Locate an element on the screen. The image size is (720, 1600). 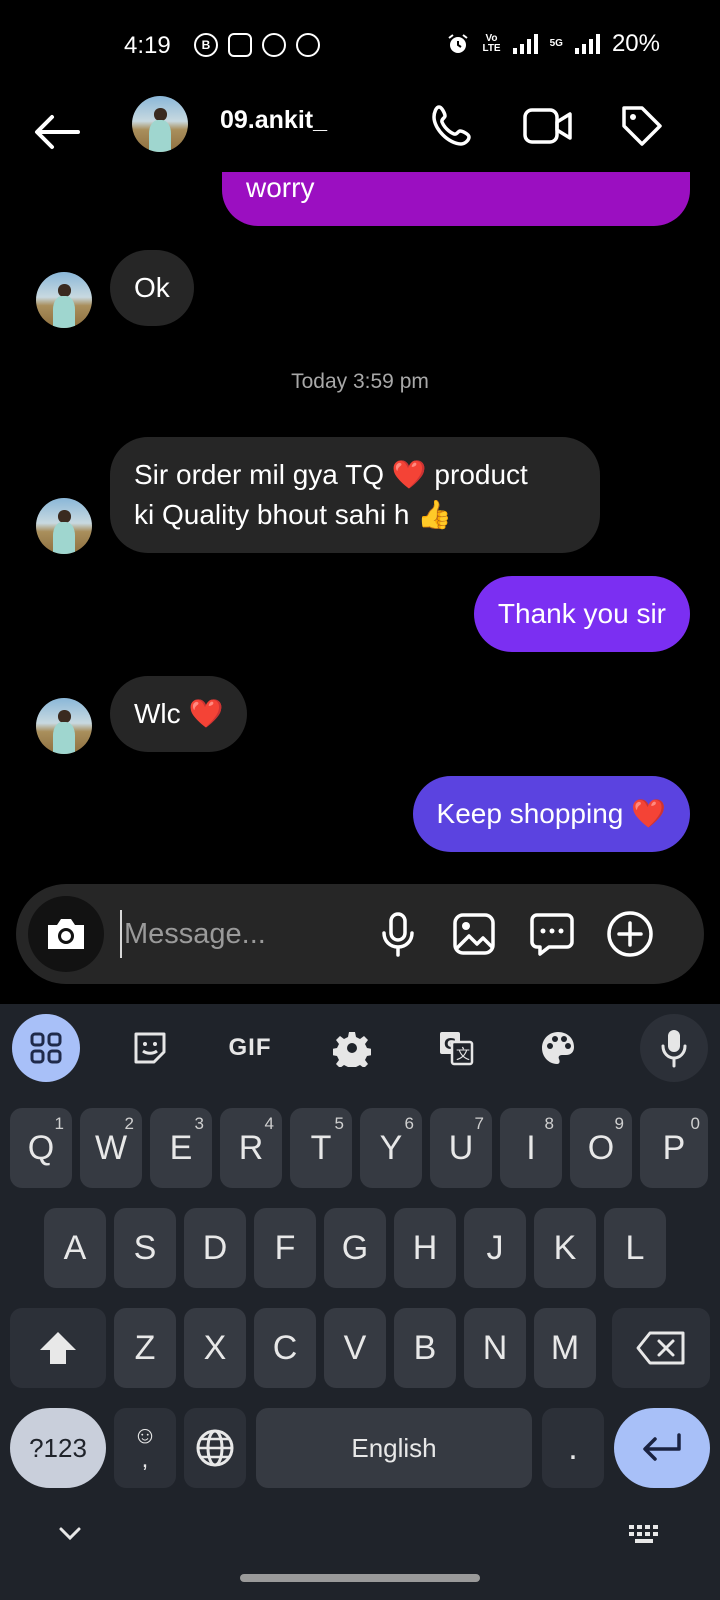
gif-button: GIF is located at coordinates (250, 1048).